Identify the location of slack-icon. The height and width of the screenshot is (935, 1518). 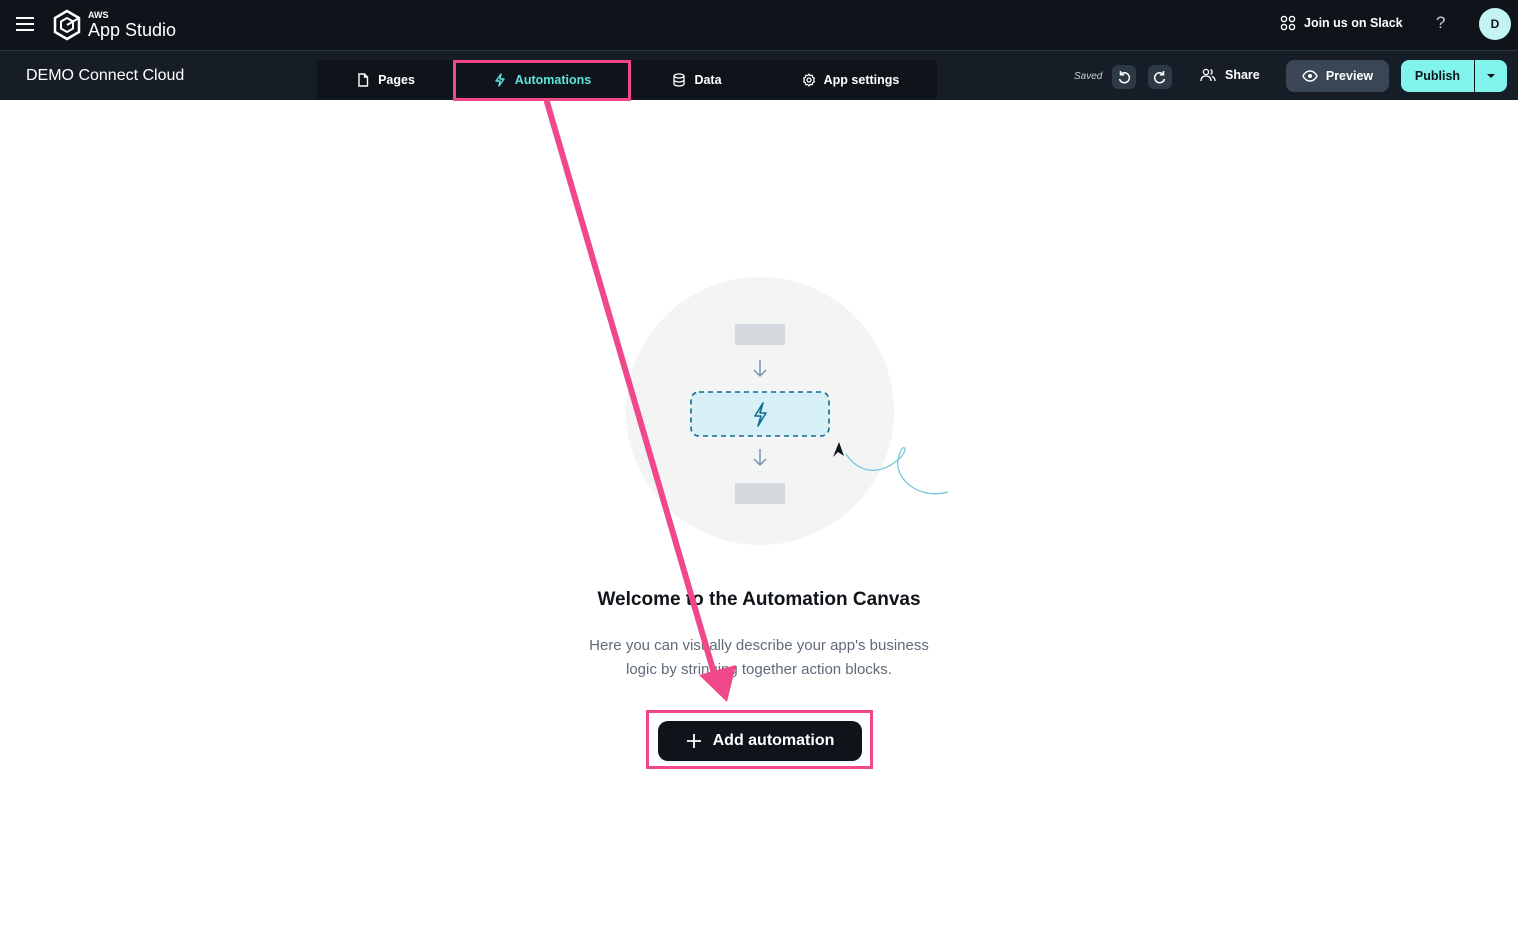
(1288, 23).